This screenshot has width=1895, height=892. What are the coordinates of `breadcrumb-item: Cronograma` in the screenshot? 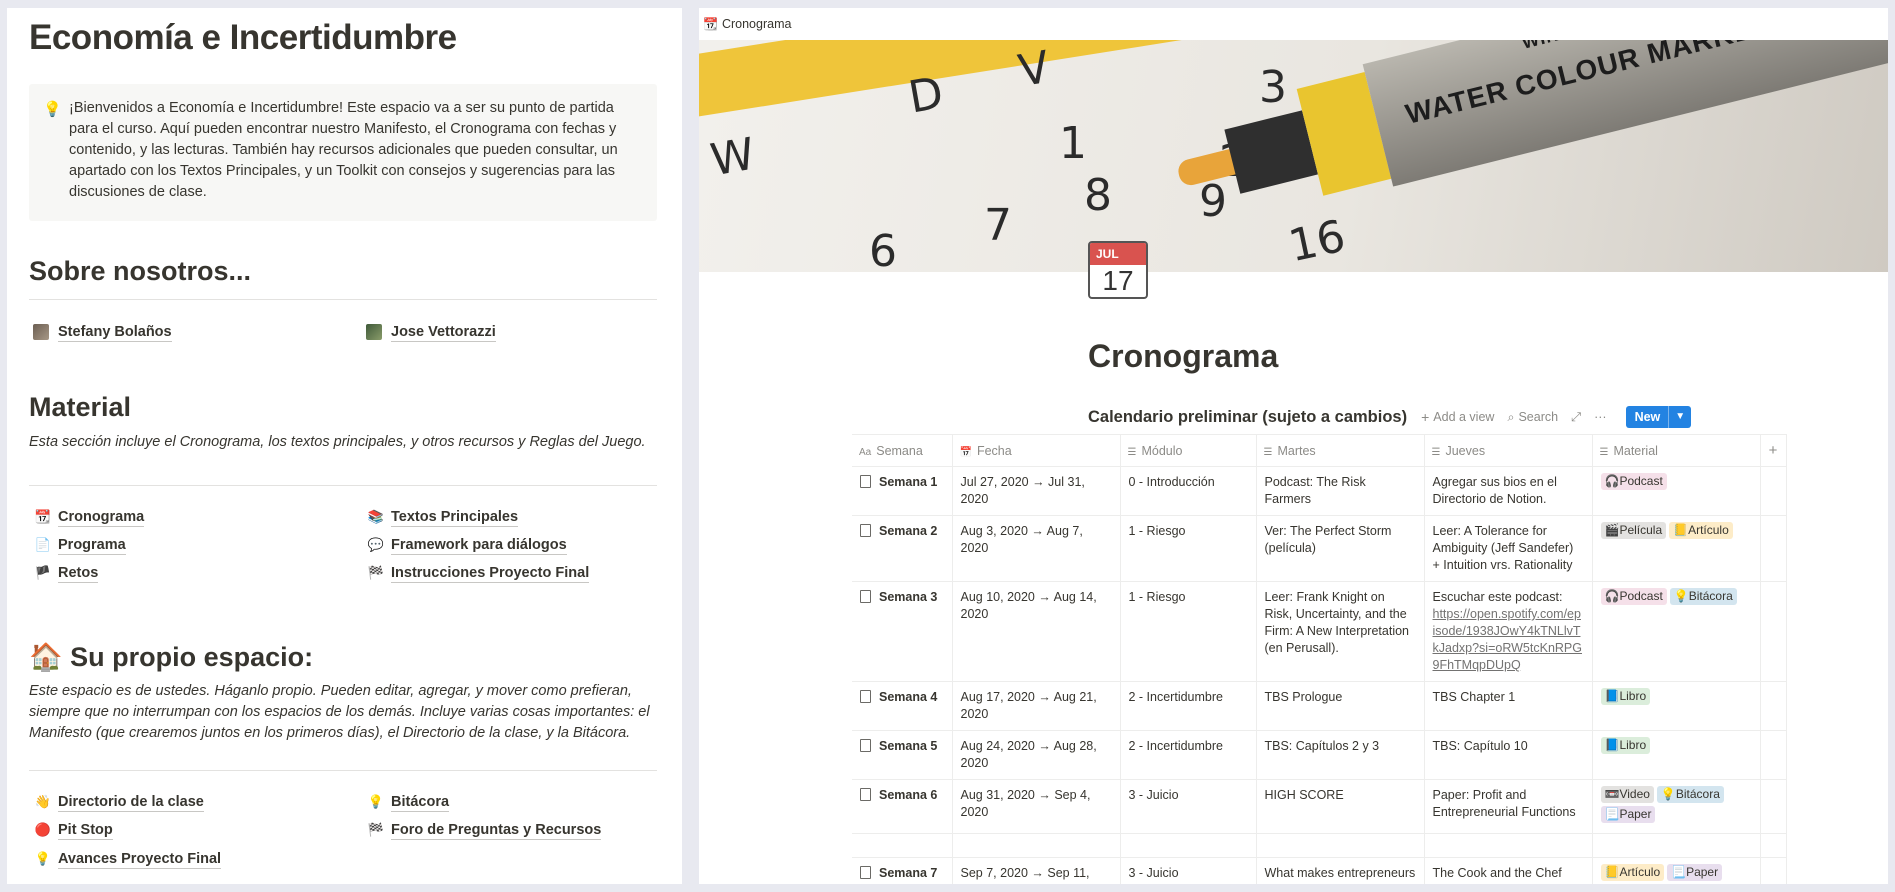 It's located at (756, 24).